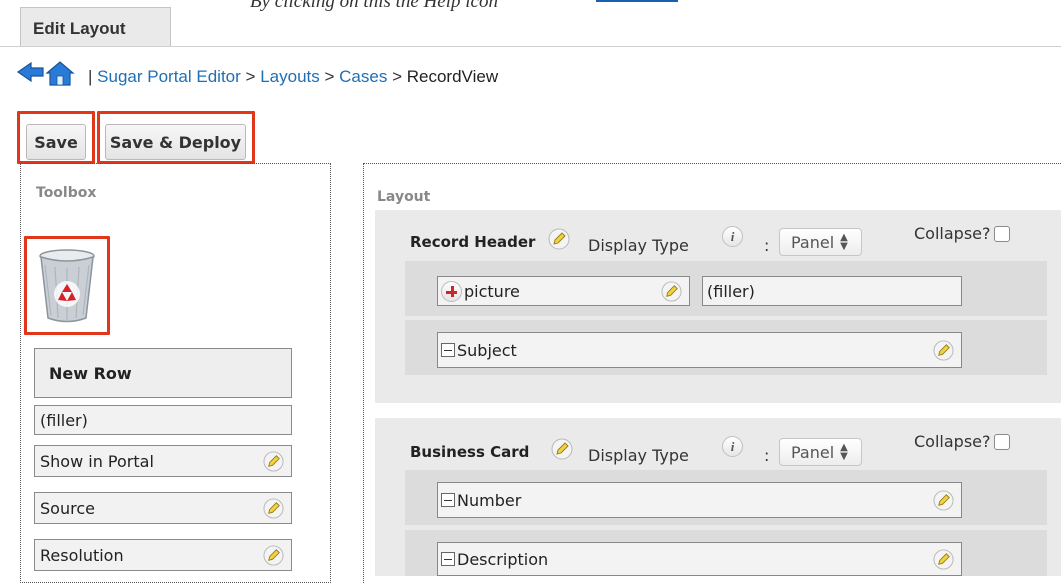 The height and width of the screenshot is (583, 1061). I want to click on layout-field-picture: picture, so click(563, 291).